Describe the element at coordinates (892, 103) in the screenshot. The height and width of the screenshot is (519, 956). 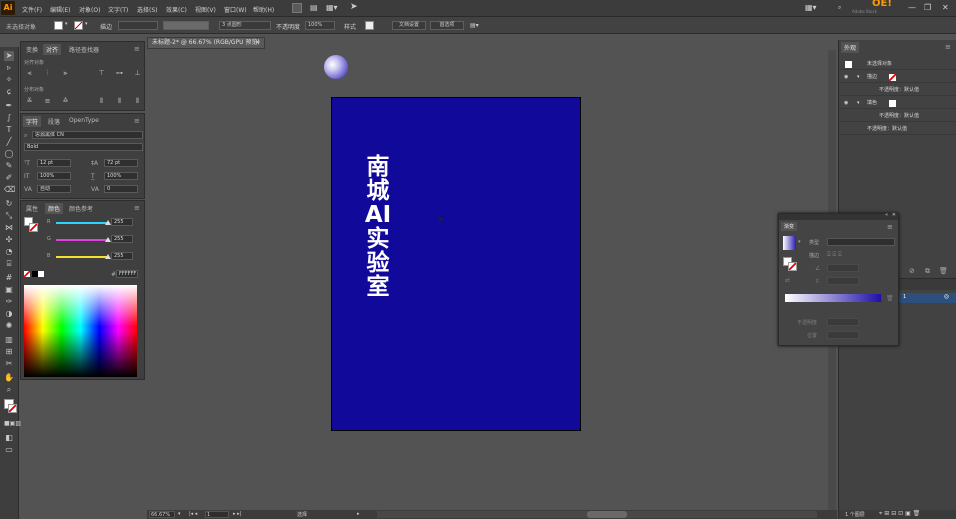
I see `fill-swatch-icon` at that location.